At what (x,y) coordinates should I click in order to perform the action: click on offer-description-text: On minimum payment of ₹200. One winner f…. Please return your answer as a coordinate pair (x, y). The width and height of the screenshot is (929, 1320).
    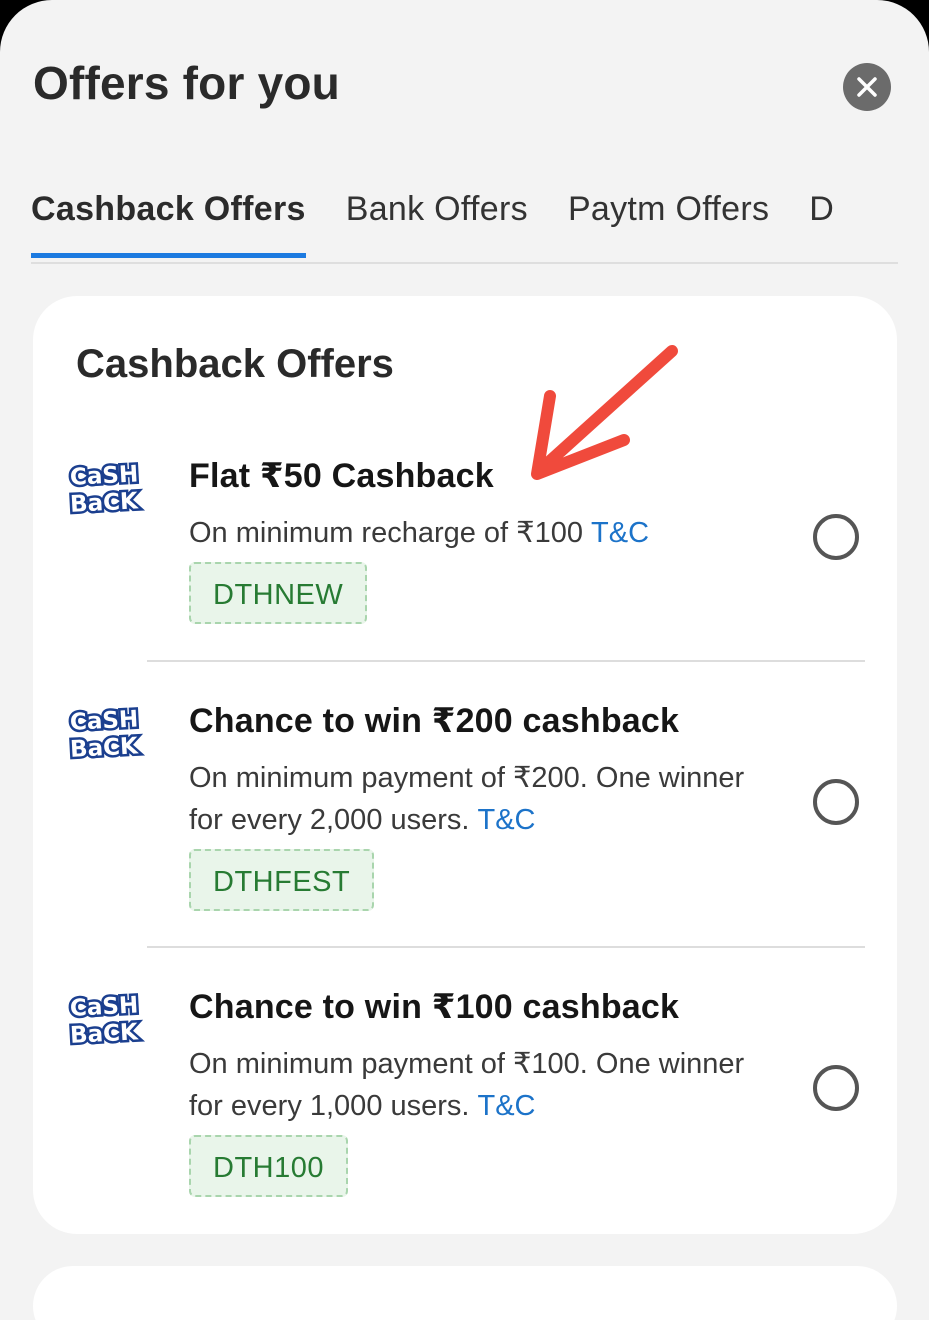
    Looking at the image, I should click on (467, 799).